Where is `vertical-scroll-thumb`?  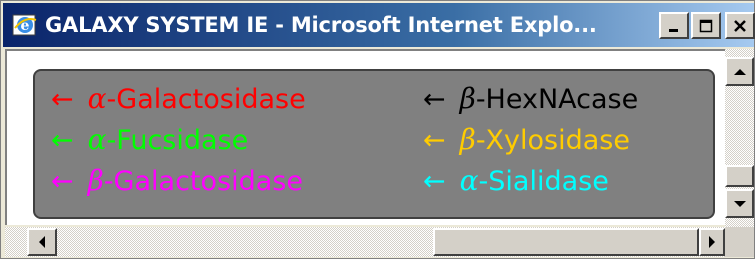
vertical-scroll-thumb is located at coordinates (739, 176).